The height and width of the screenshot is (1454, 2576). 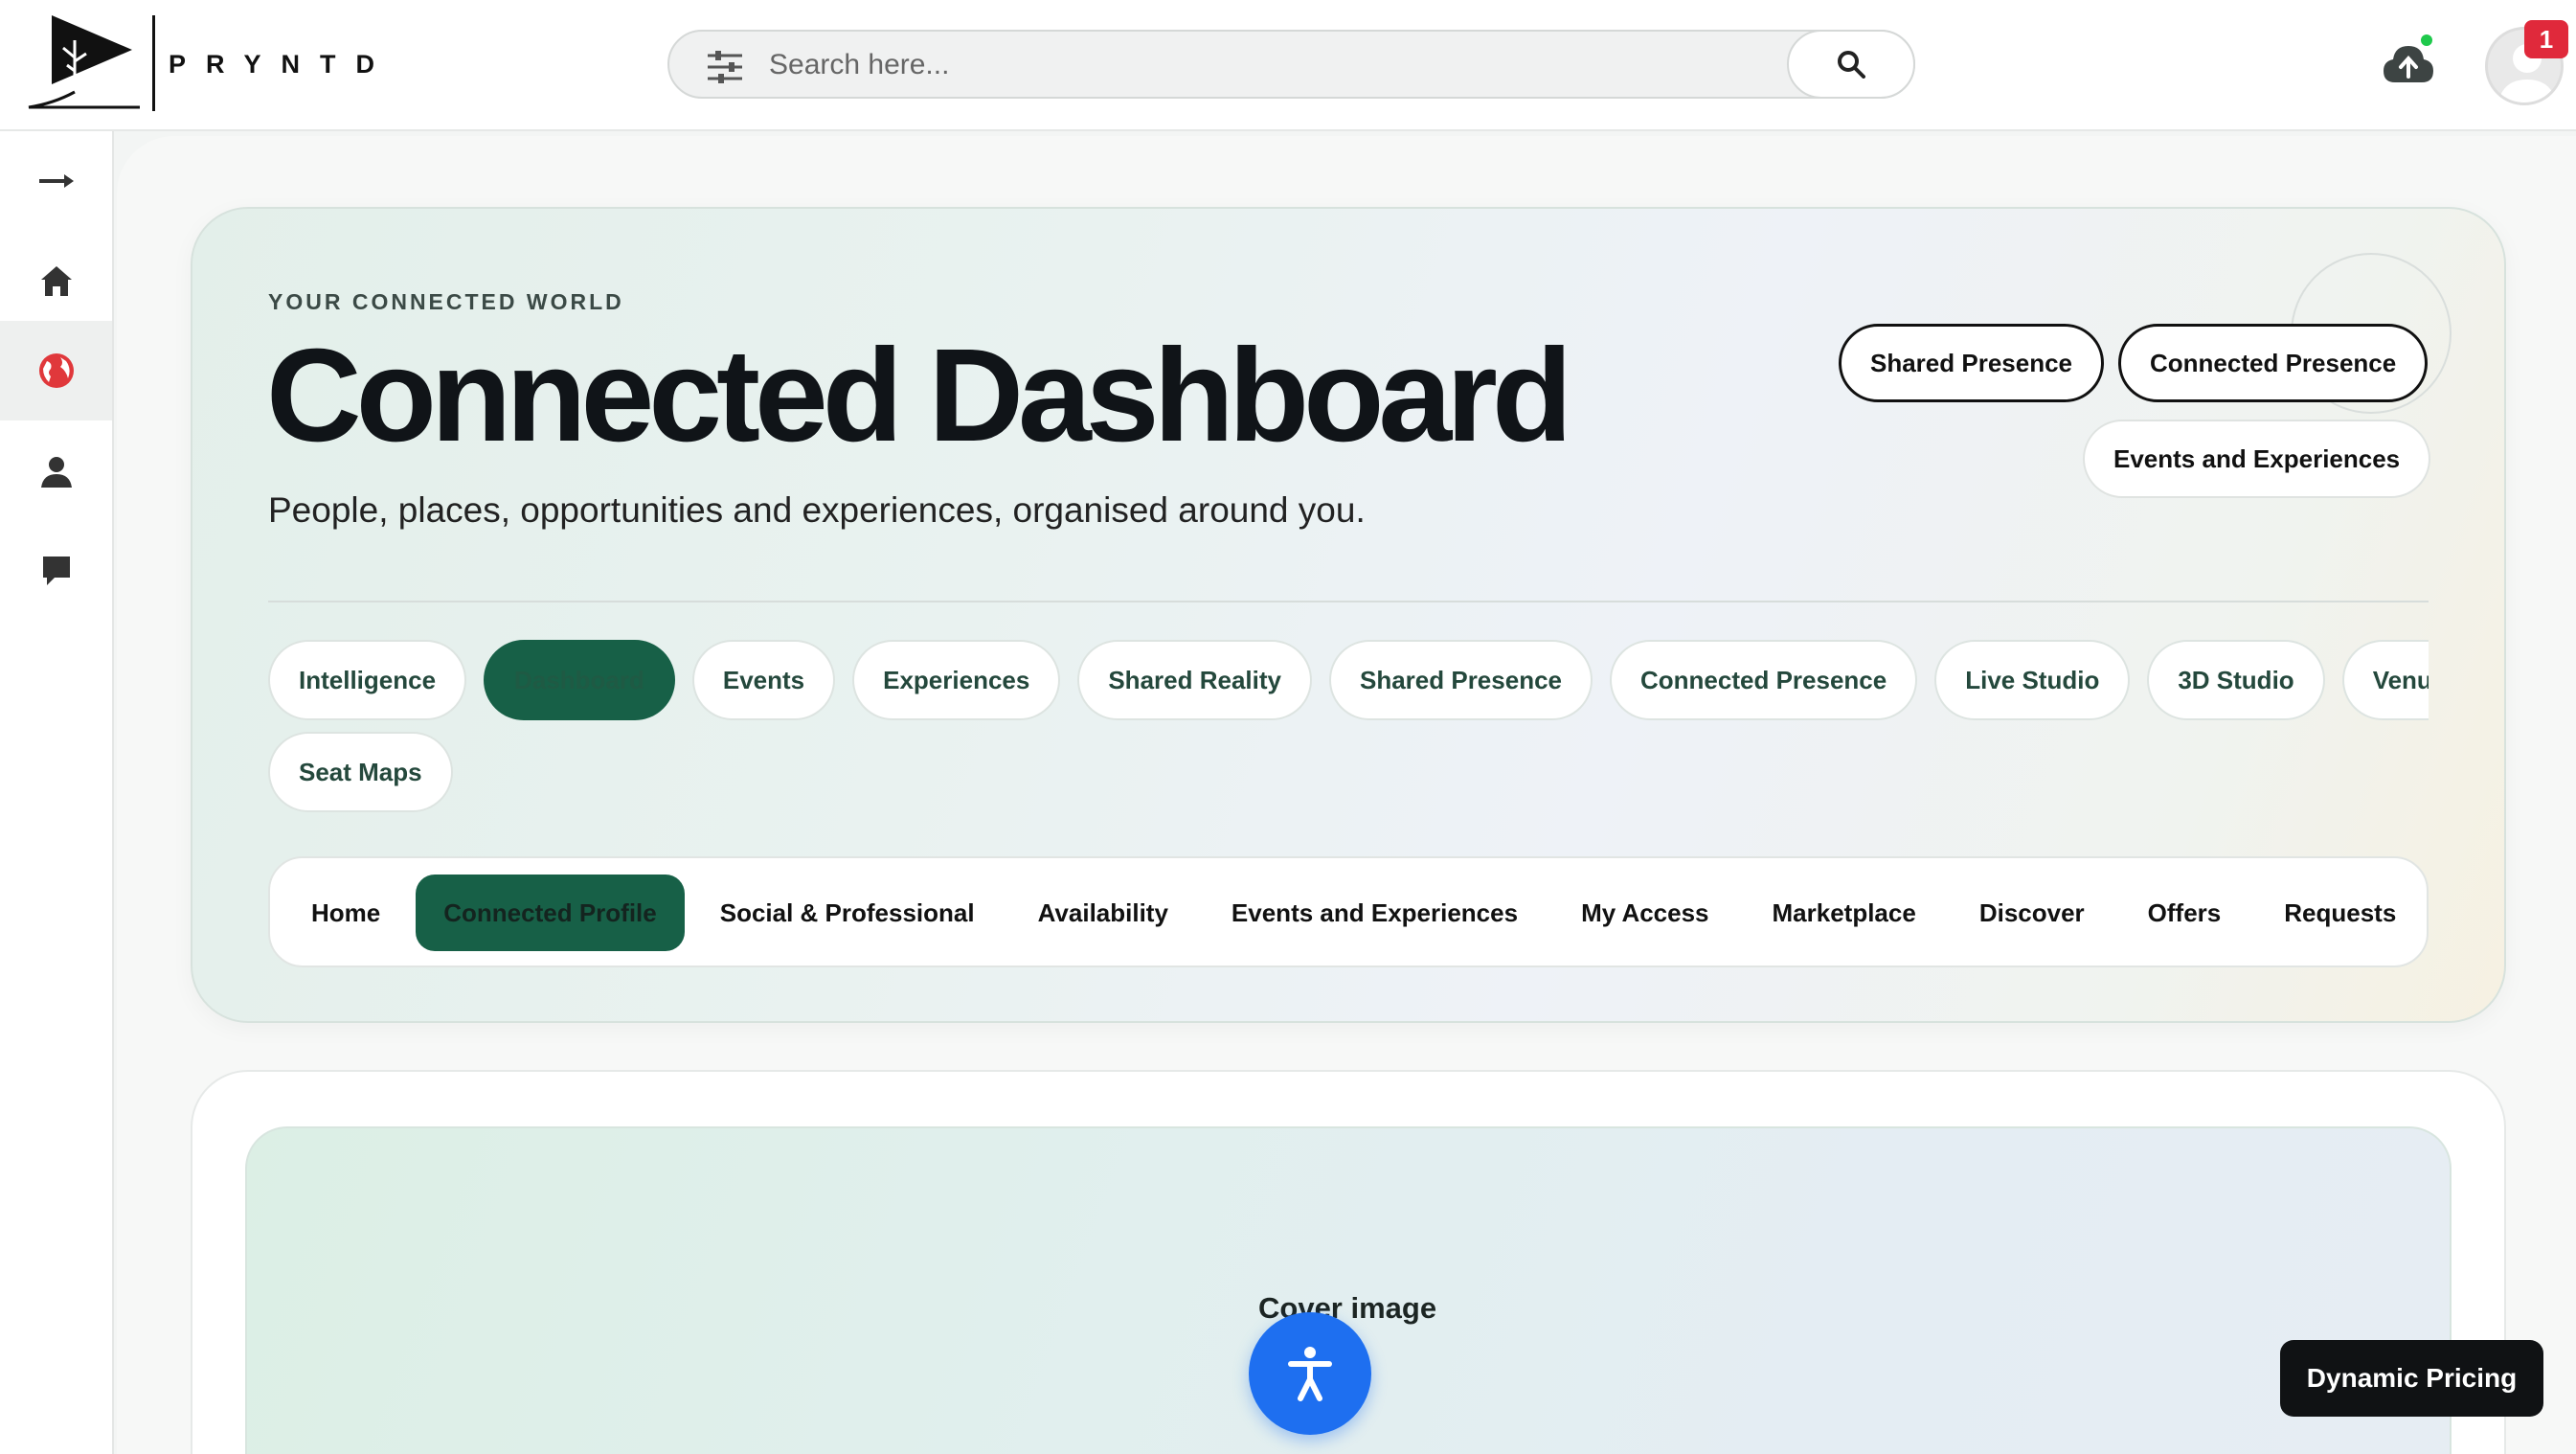 What do you see at coordinates (847, 913) in the screenshot?
I see `tab-social-professional: Social & Professional` at bounding box center [847, 913].